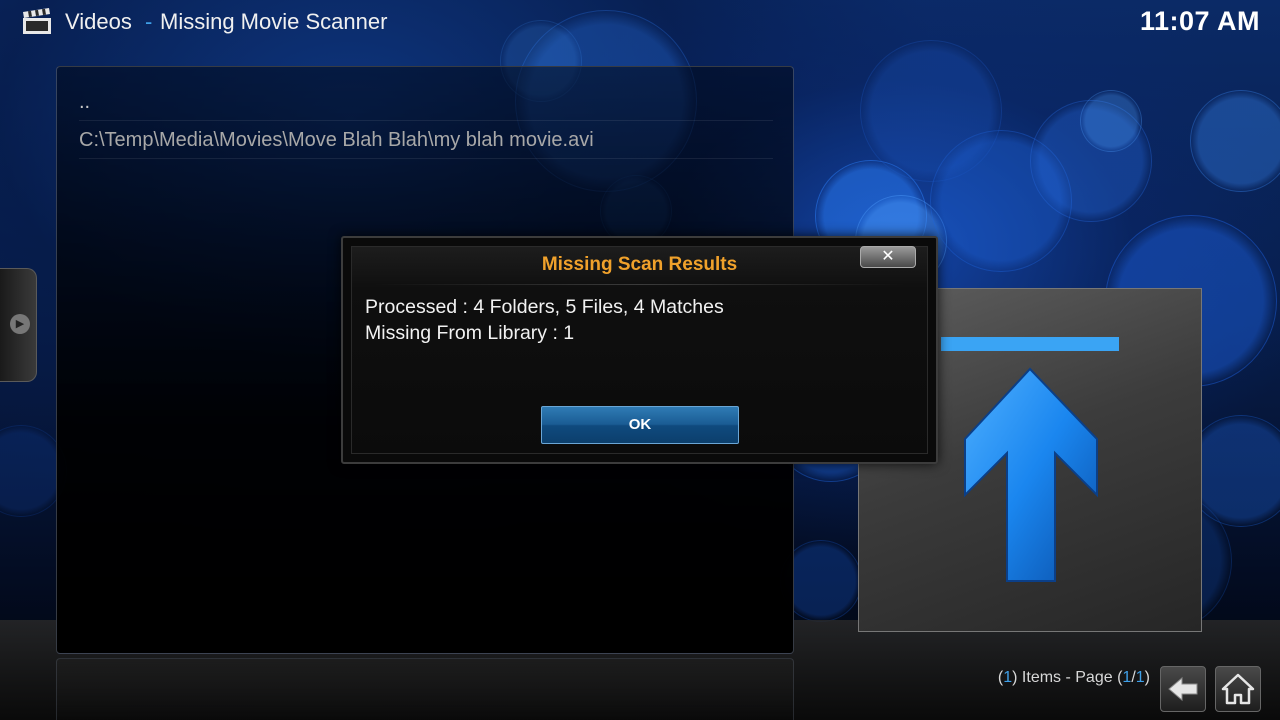  I want to click on page-total: 1, so click(1140, 677).